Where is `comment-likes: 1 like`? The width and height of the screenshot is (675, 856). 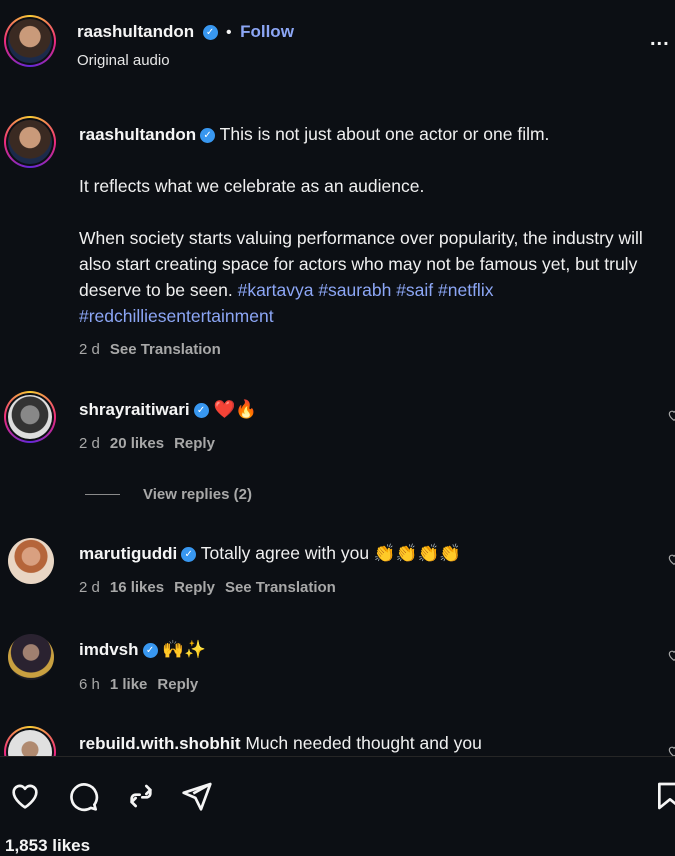
comment-likes: 1 like is located at coordinates (129, 684).